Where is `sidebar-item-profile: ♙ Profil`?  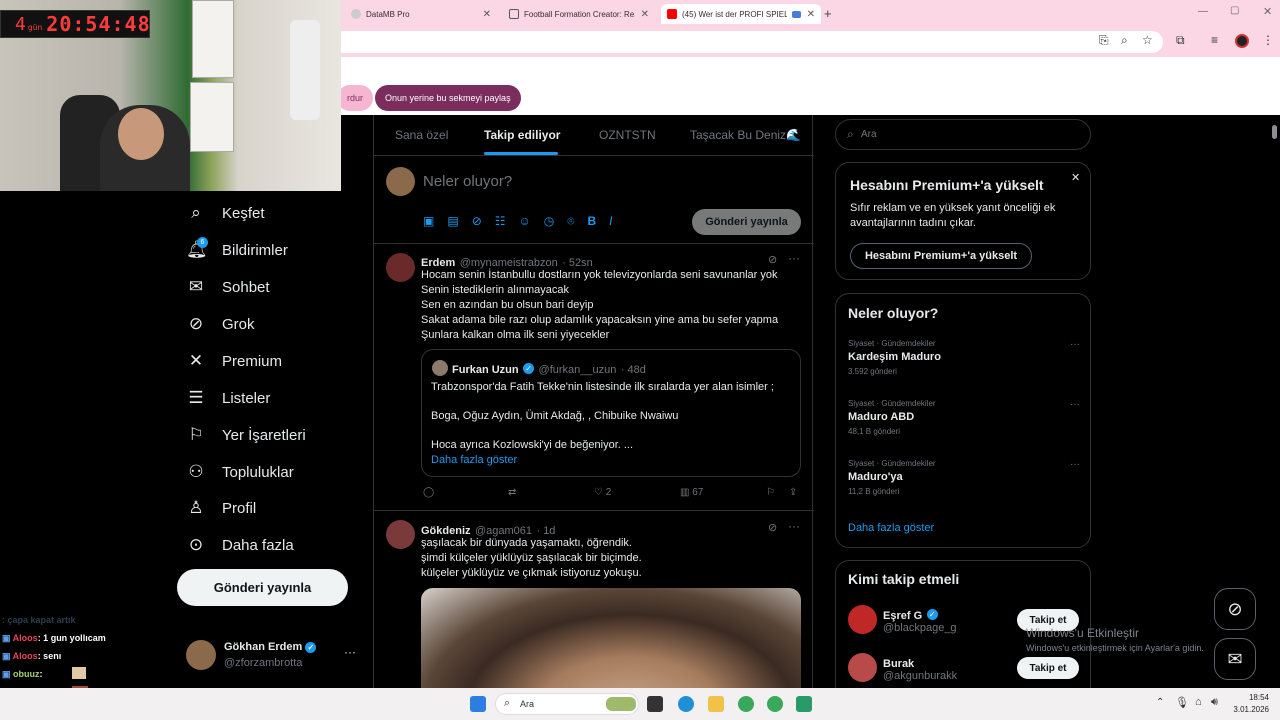 sidebar-item-profile: ♙ Profil is located at coordinates (221, 508).